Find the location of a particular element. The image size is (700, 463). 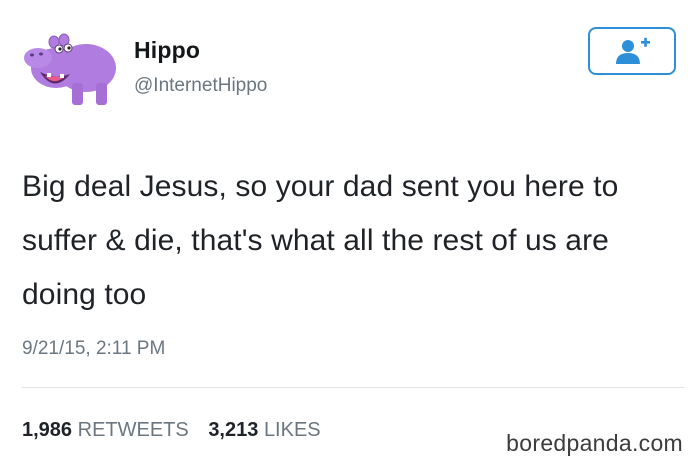

follow-button is located at coordinates (632, 51).